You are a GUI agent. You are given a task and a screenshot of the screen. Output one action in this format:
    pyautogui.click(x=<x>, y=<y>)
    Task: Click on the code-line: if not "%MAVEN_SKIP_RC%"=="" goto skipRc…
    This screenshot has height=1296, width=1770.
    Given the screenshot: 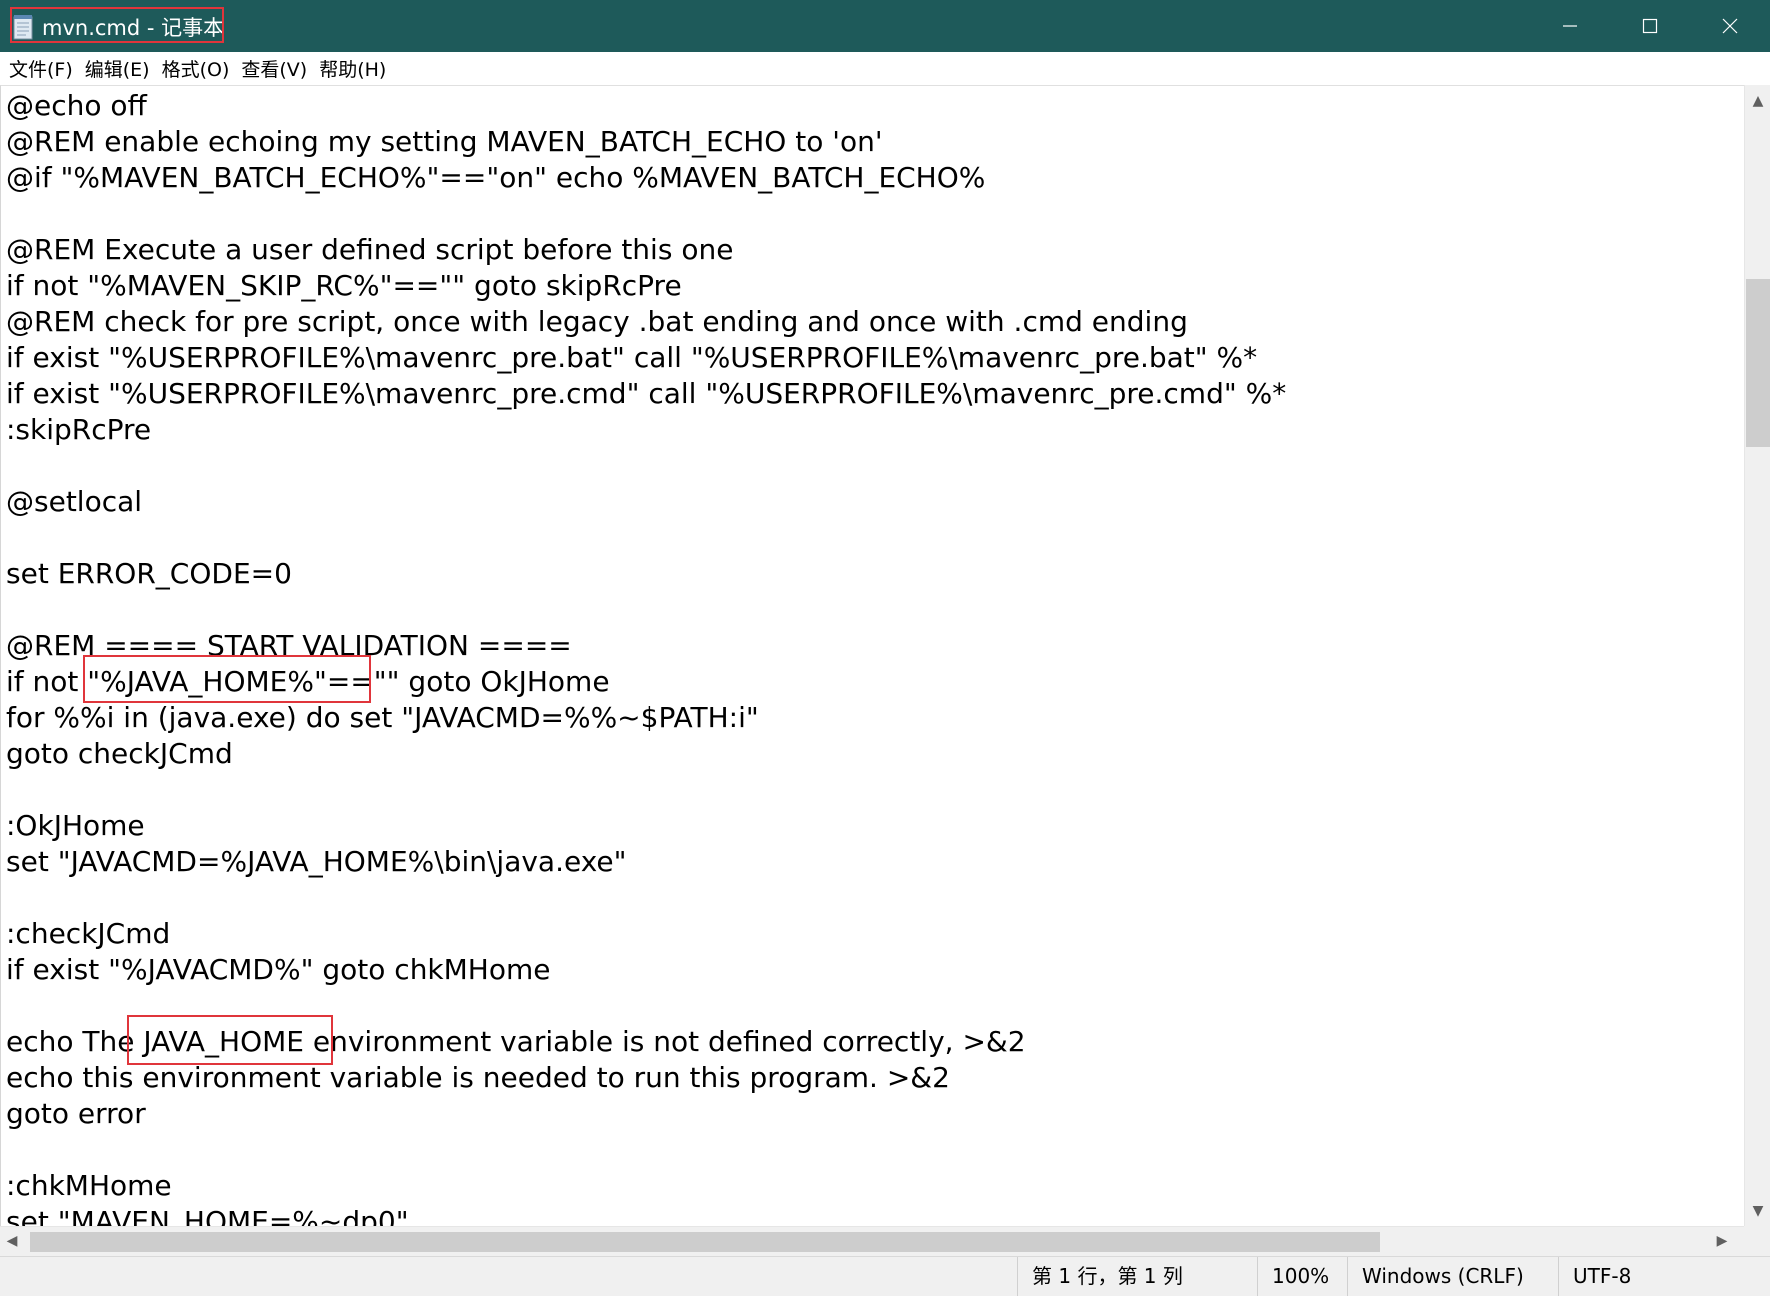 What is the action you would take?
    pyautogui.click(x=344, y=285)
    